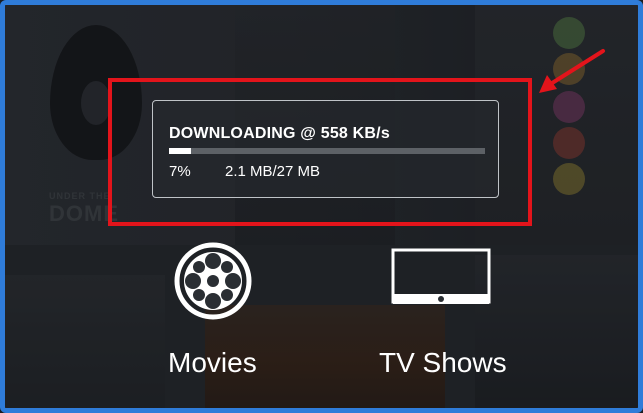  Describe the element at coordinates (572, 71) in the screenshot. I see `annotation-arrow-icon` at that location.